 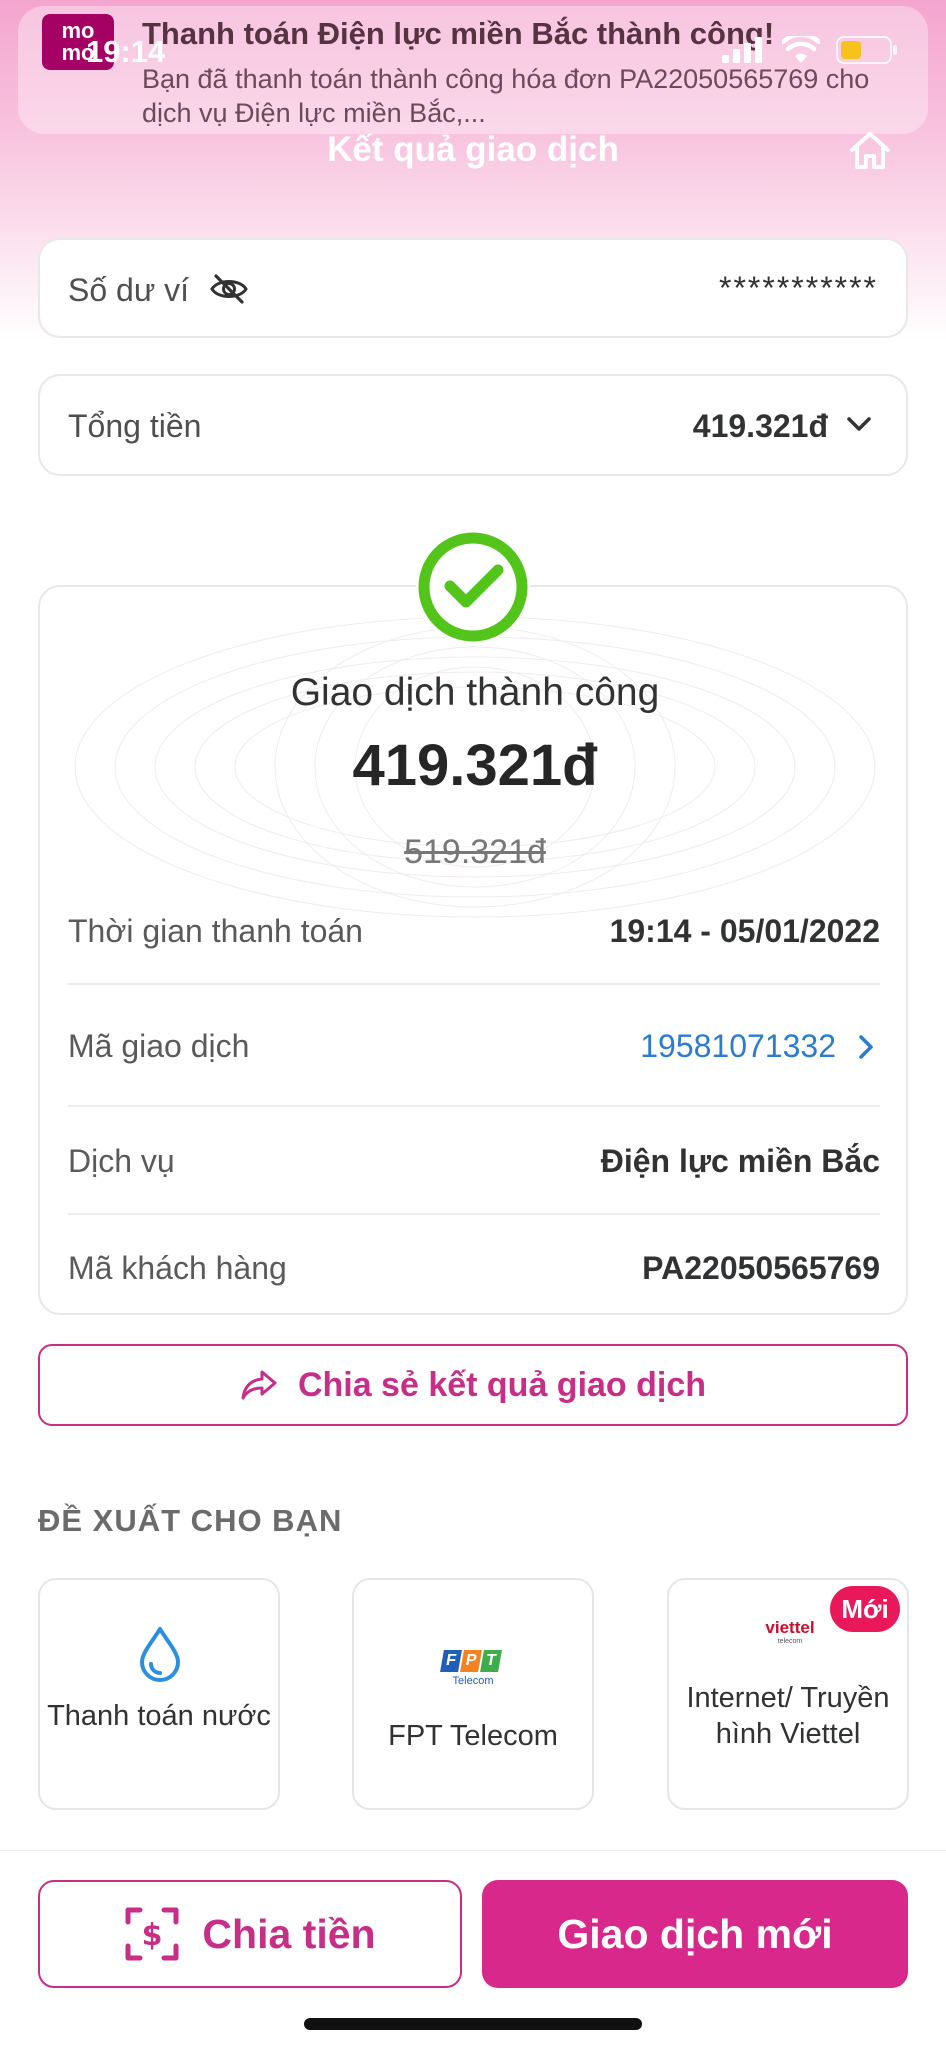 What do you see at coordinates (473, 55) in the screenshot?
I see `status-bar: 19:14` at bounding box center [473, 55].